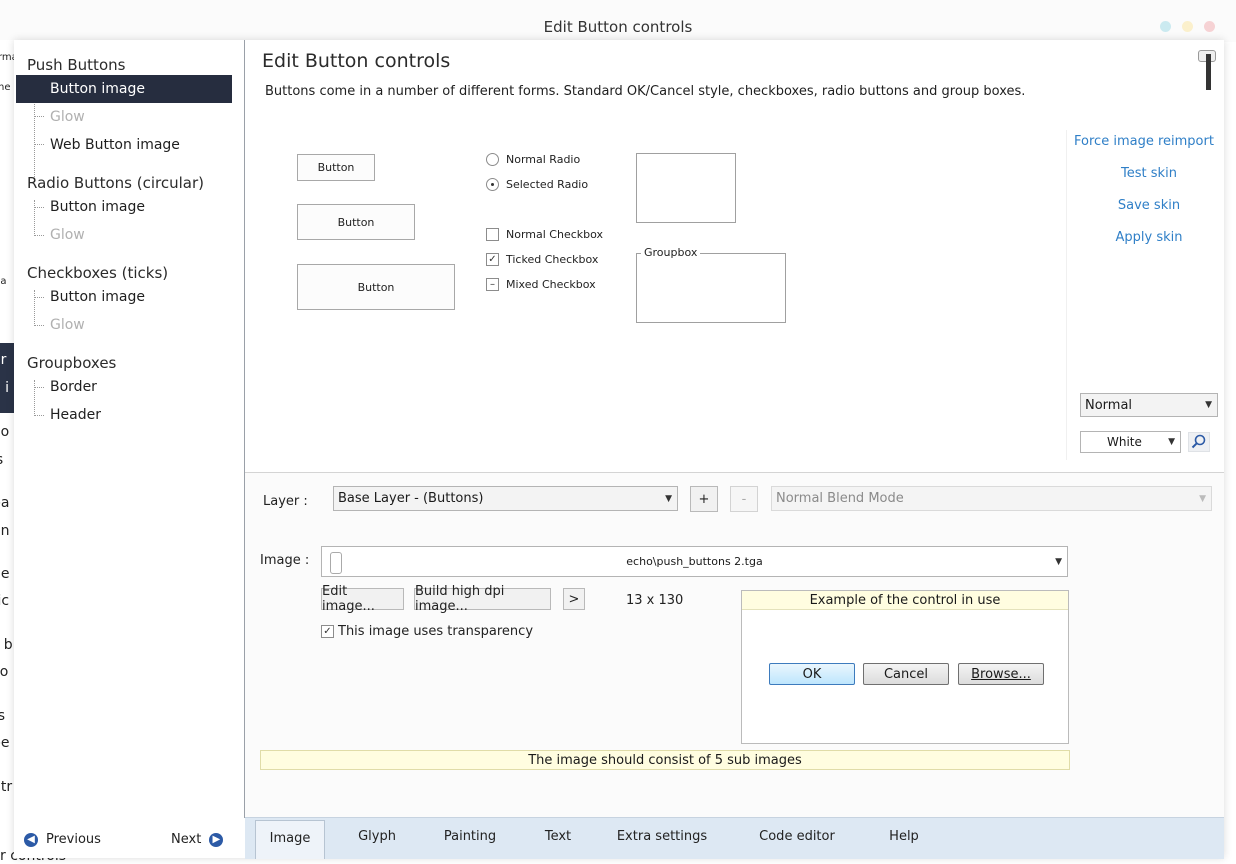 The image size is (1236, 864). Describe the element at coordinates (336, 167) in the screenshot. I see `preview-button-small: Button` at that location.